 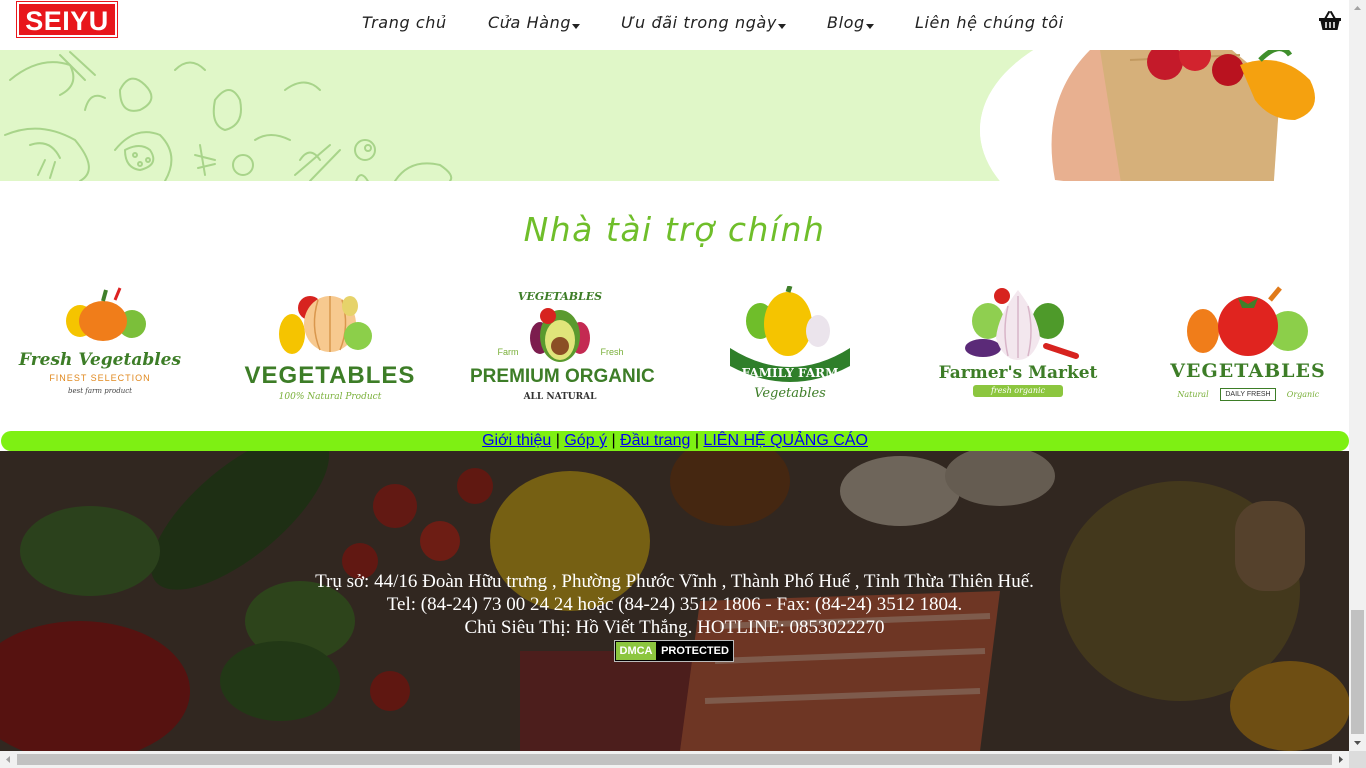 I want to click on vertical-scrollbar-thumb, so click(x=1357, y=672).